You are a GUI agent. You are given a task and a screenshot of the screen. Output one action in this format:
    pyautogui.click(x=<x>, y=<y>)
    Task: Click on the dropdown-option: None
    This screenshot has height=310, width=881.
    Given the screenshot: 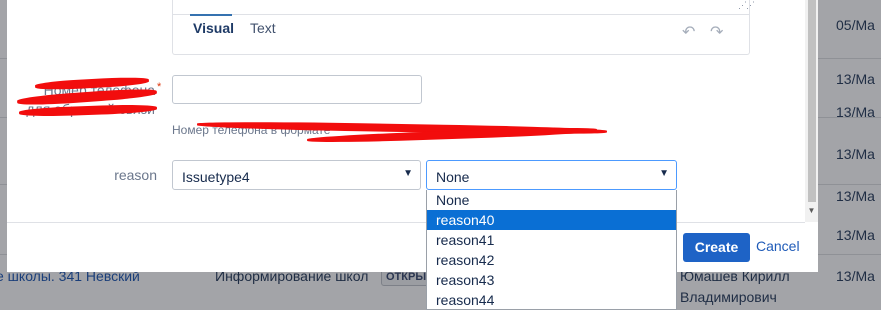 What is the action you would take?
    pyautogui.click(x=551, y=200)
    